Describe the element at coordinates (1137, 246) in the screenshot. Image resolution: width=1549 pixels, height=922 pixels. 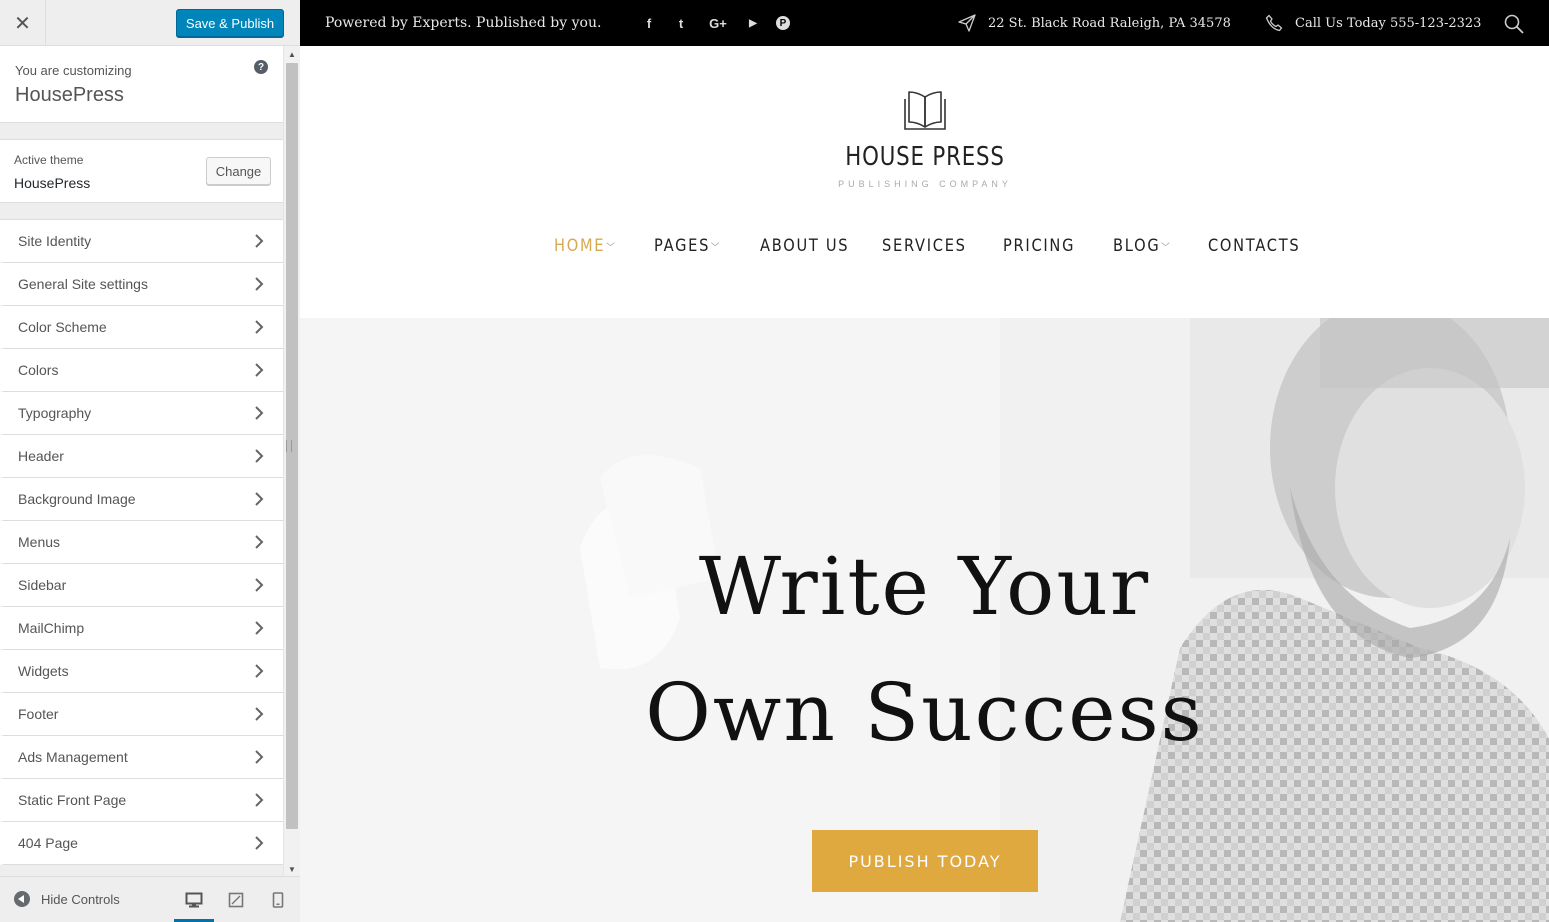
I see `nav-label: BLOG` at that location.